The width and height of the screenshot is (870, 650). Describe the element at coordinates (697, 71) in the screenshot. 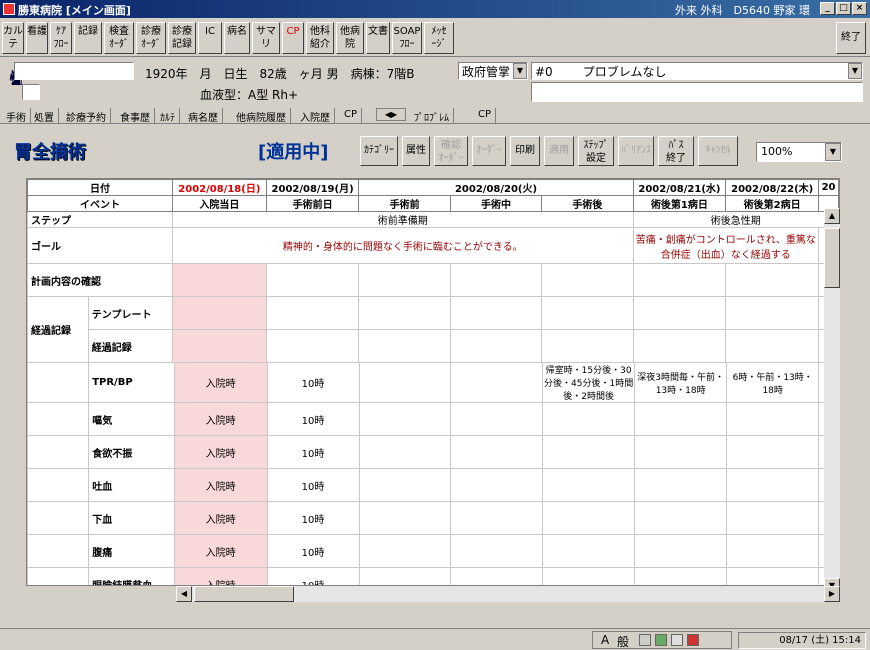

I see `problem-select: #0 プロブレムなし ▼` at that location.